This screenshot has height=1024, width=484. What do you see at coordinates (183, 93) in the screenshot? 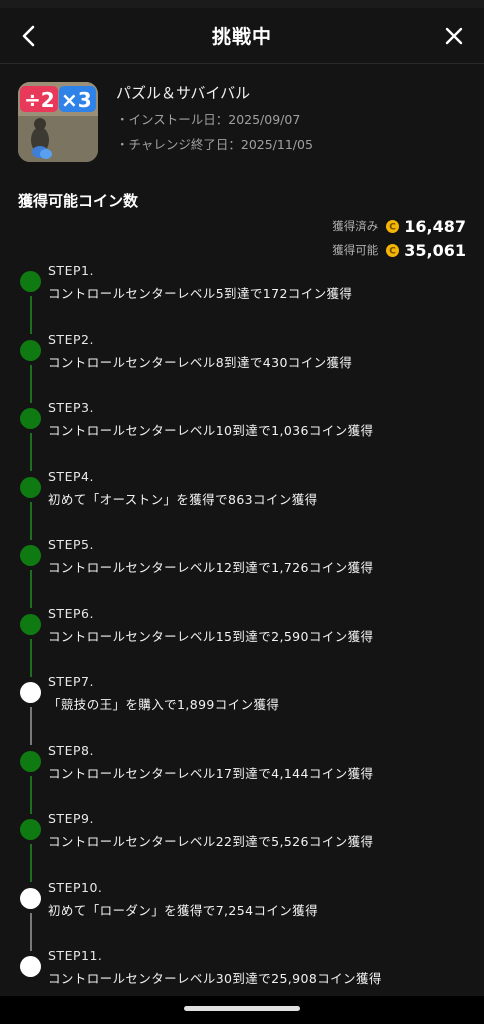
I see `app-name: パズル＆サバイバル` at bounding box center [183, 93].